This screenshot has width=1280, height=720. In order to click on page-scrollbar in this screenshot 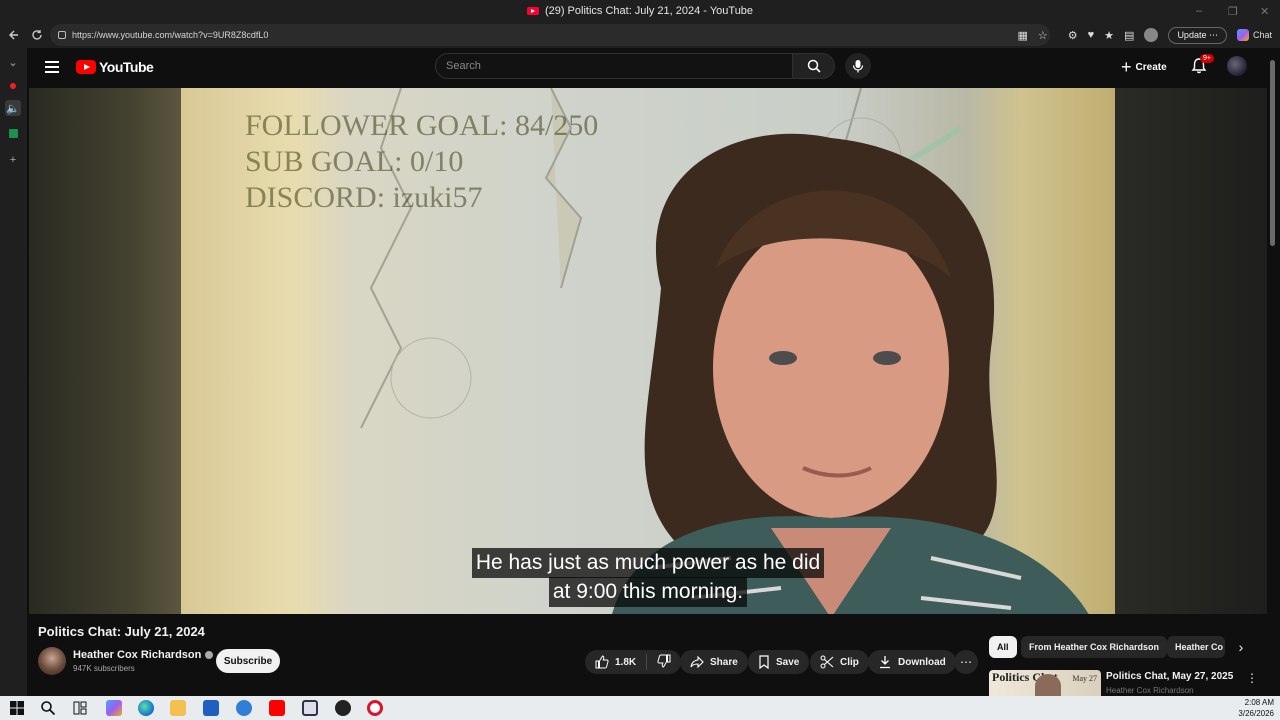, I will do `click(1272, 153)`.